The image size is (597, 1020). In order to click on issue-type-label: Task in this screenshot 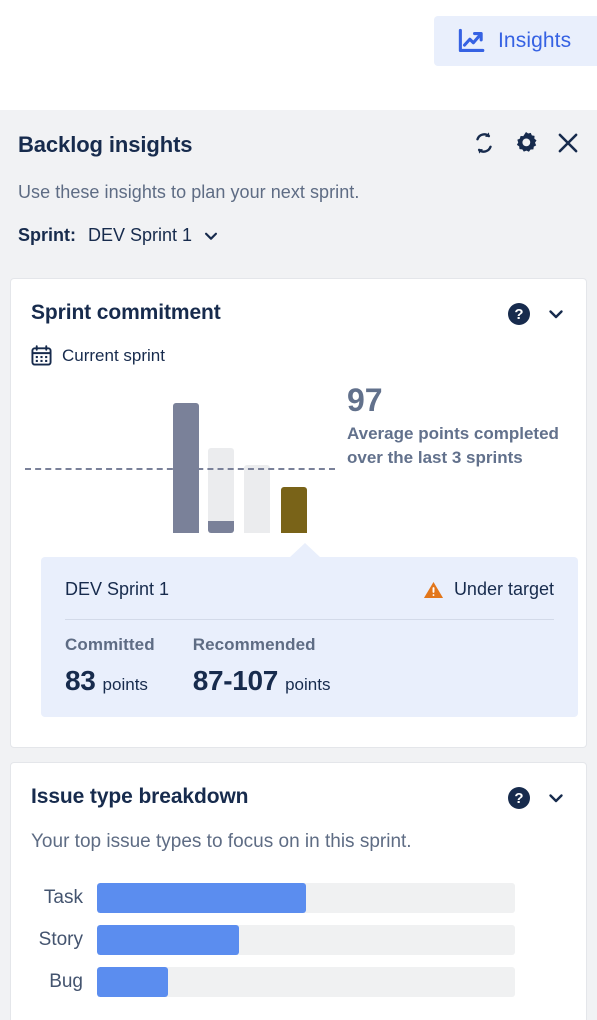, I will do `click(63, 897)`.